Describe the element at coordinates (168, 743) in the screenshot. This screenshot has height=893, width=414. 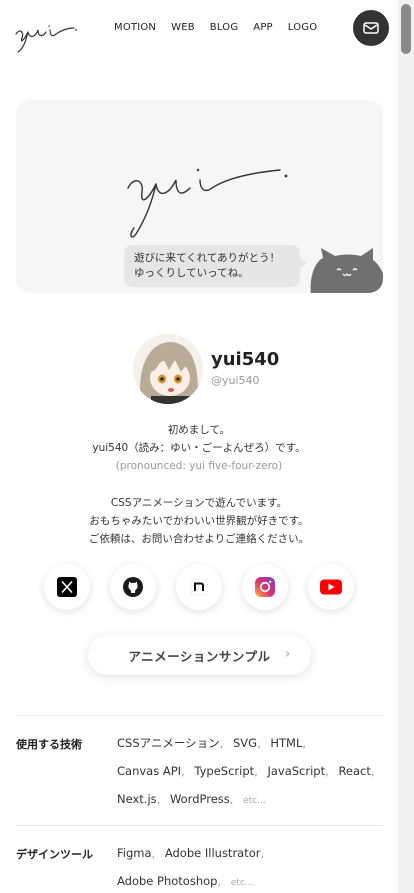
I see `tech-item: CSSアニメーション` at that location.